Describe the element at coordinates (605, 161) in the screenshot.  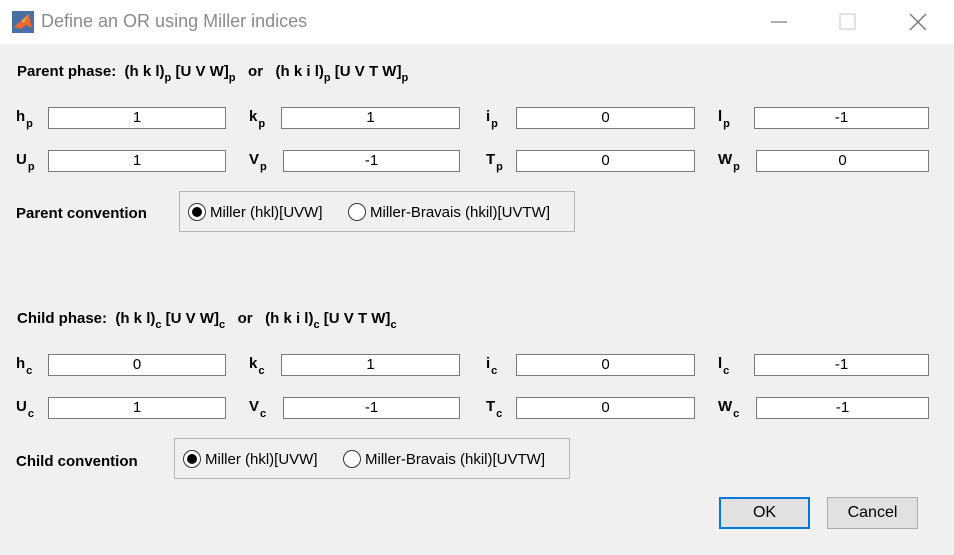
I see `tp-input: 0` at that location.